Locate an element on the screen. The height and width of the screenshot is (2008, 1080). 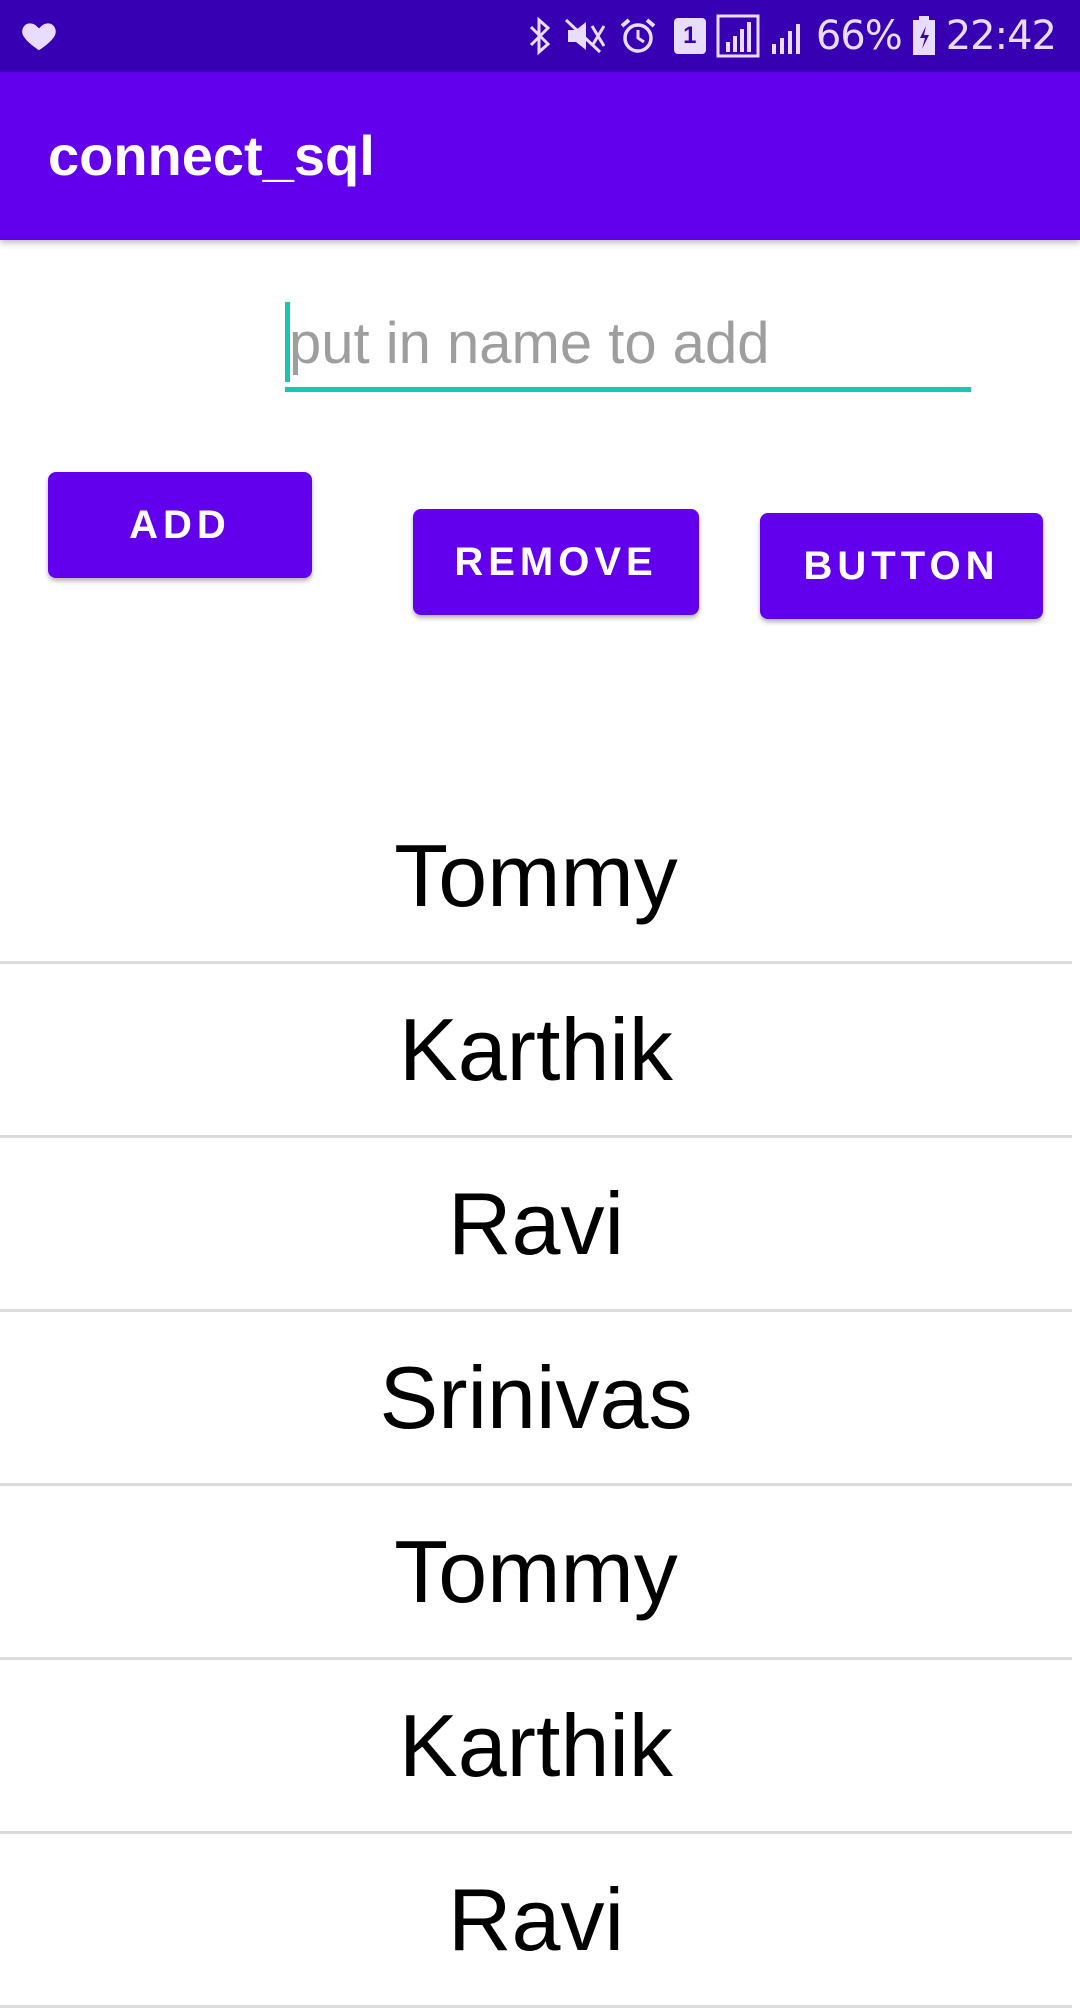
add-button: ADD is located at coordinates (180, 525).